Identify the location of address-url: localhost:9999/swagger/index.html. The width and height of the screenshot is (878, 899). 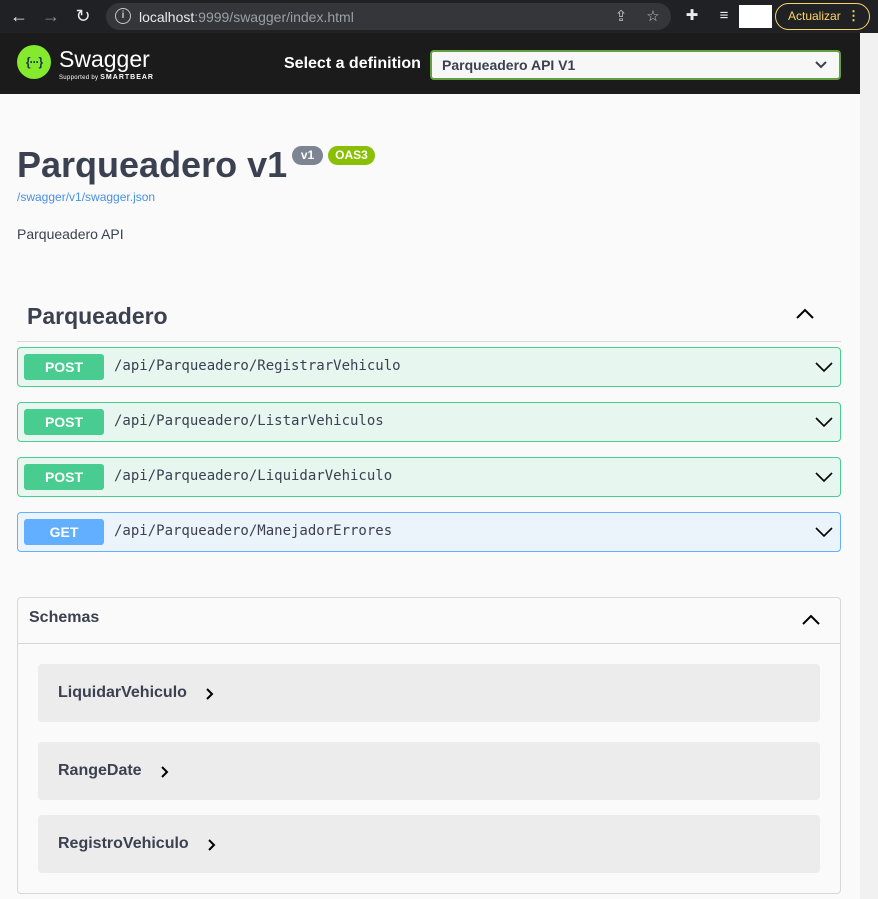
(246, 17).